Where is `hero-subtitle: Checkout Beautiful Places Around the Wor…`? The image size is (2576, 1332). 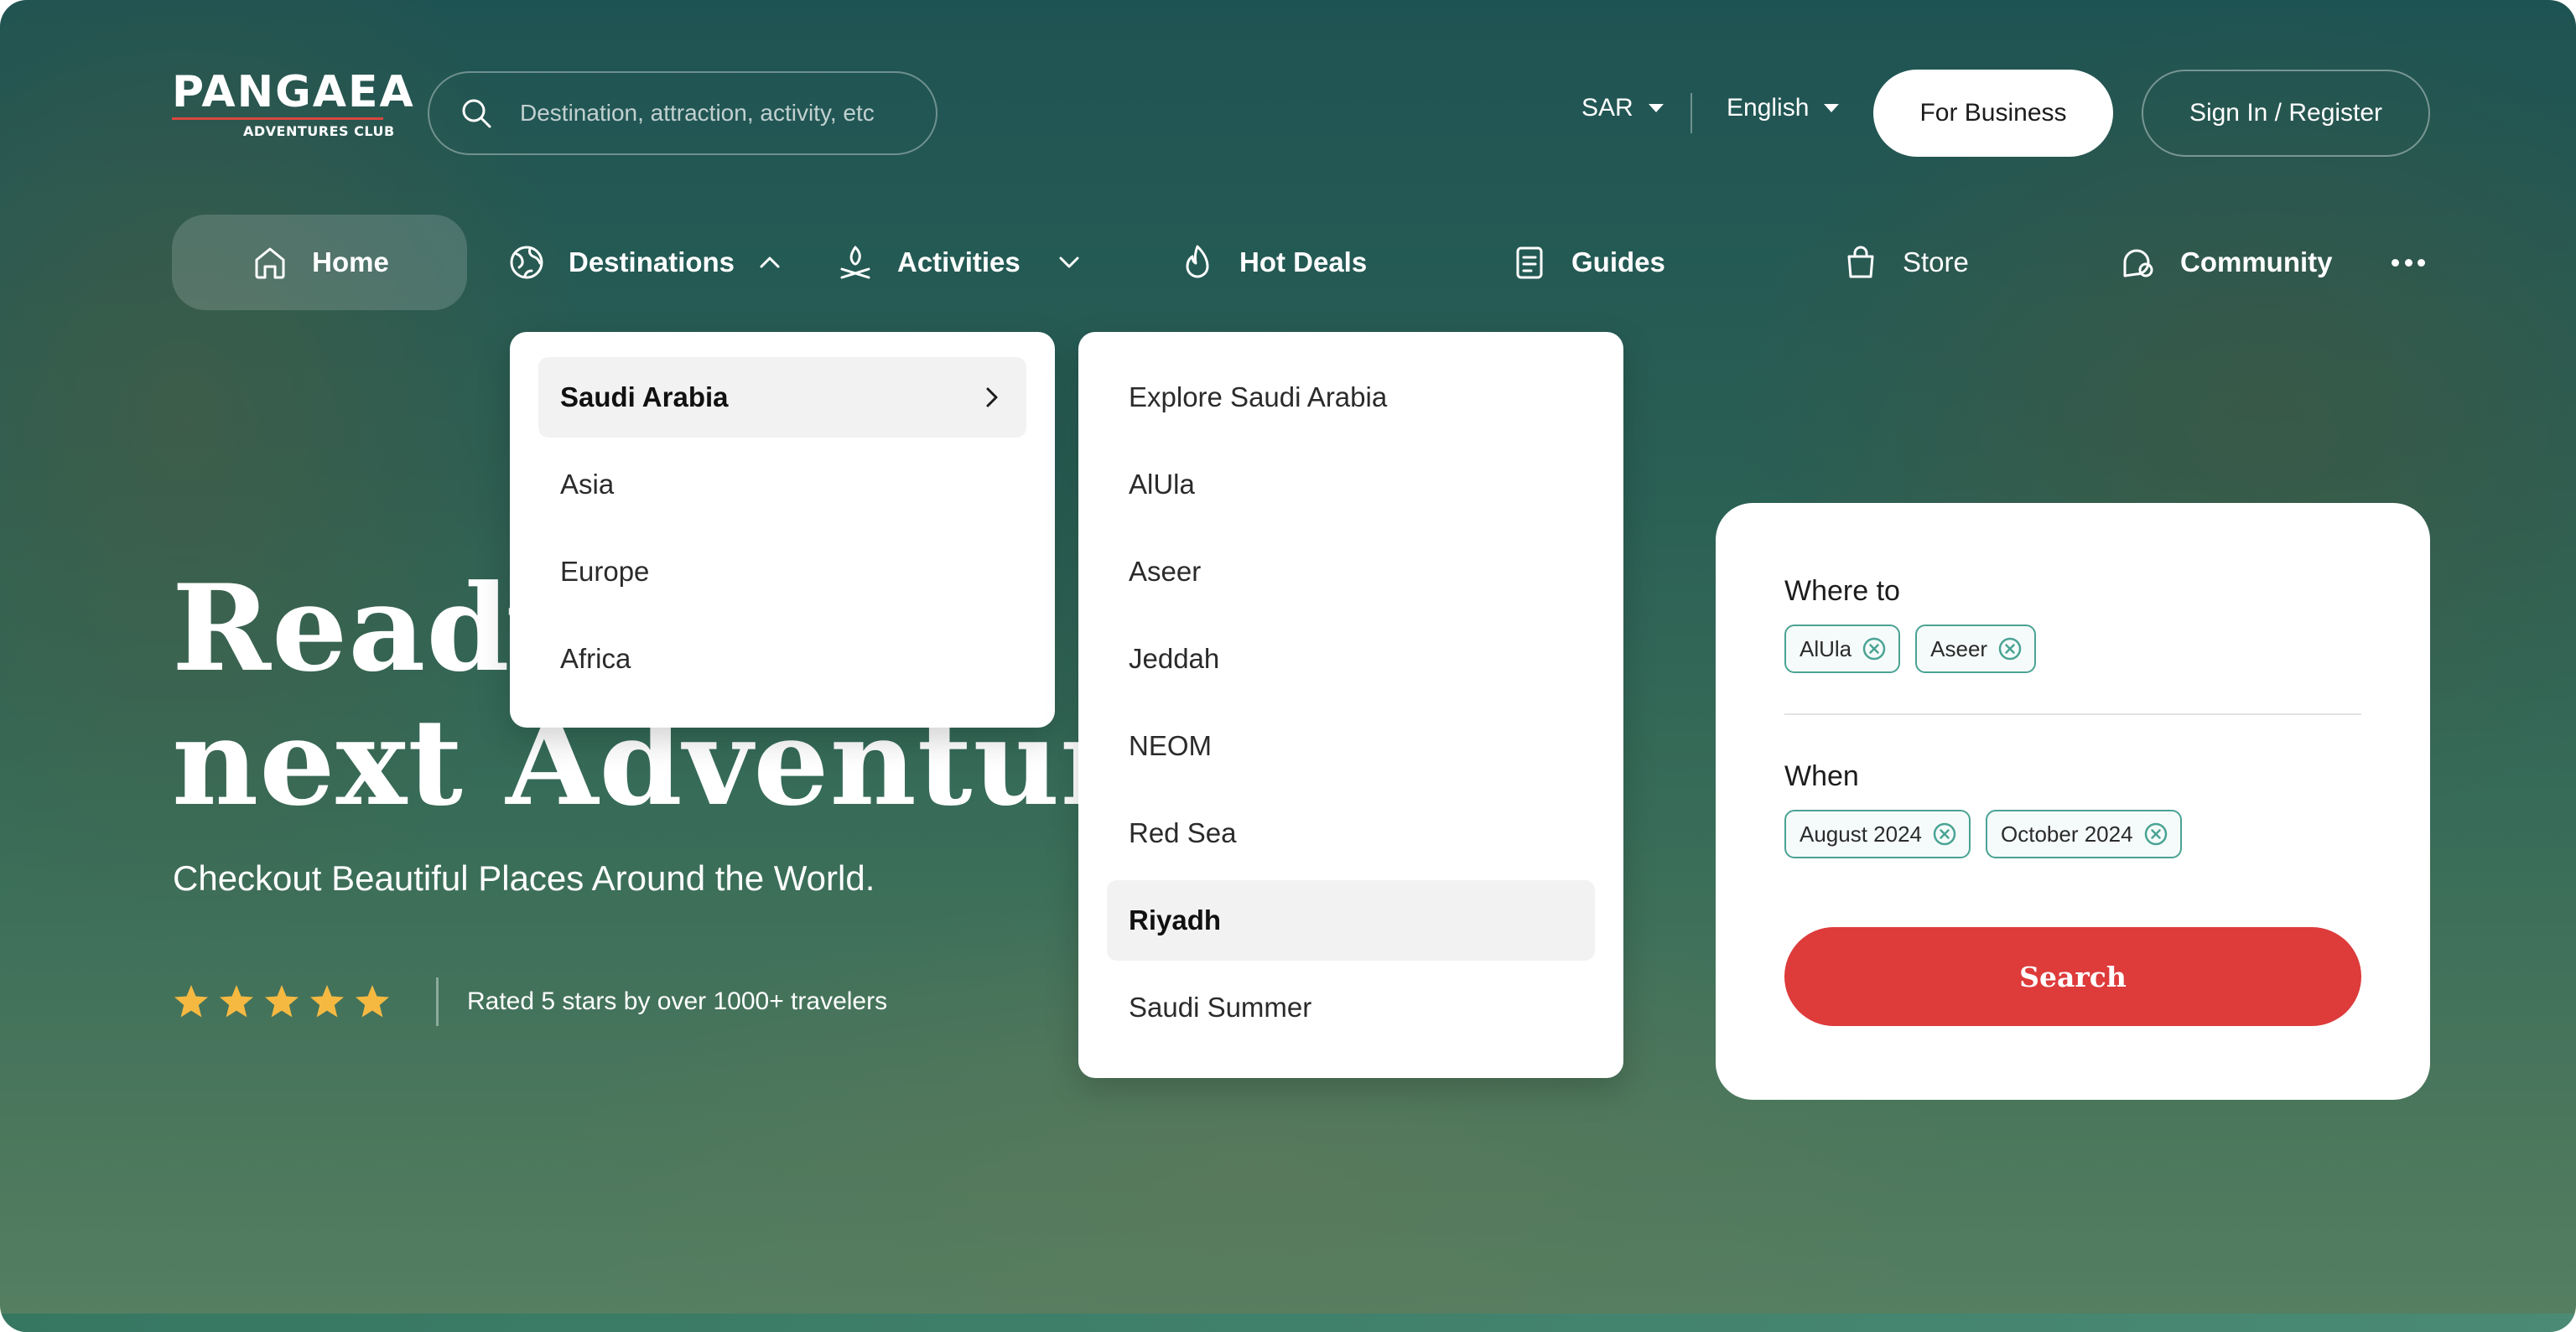 hero-subtitle: Checkout Beautiful Places Around the Wor… is located at coordinates (524, 878).